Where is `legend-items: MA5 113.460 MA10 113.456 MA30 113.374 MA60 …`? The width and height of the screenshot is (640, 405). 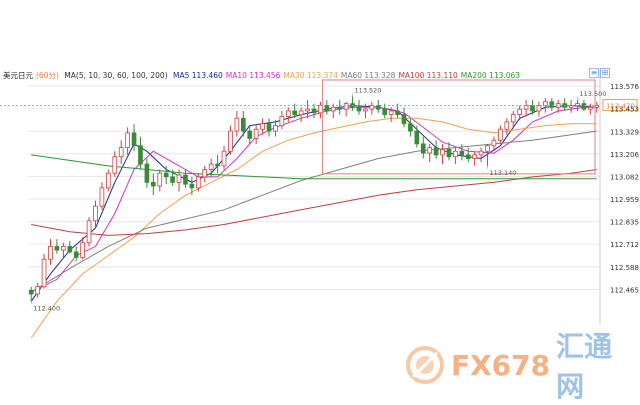 legend-items: MA5 113.460 MA10 113.456 MA30 113.374 MA60 … is located at coordinates (348, 75).